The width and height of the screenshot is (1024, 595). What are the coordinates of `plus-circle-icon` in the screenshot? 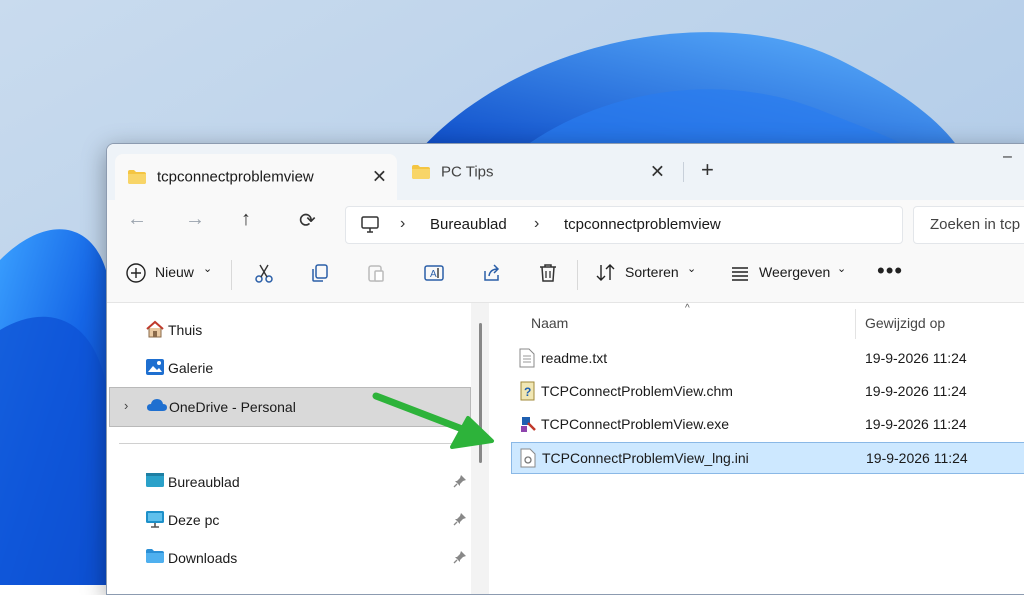 It's located at (136, 273).